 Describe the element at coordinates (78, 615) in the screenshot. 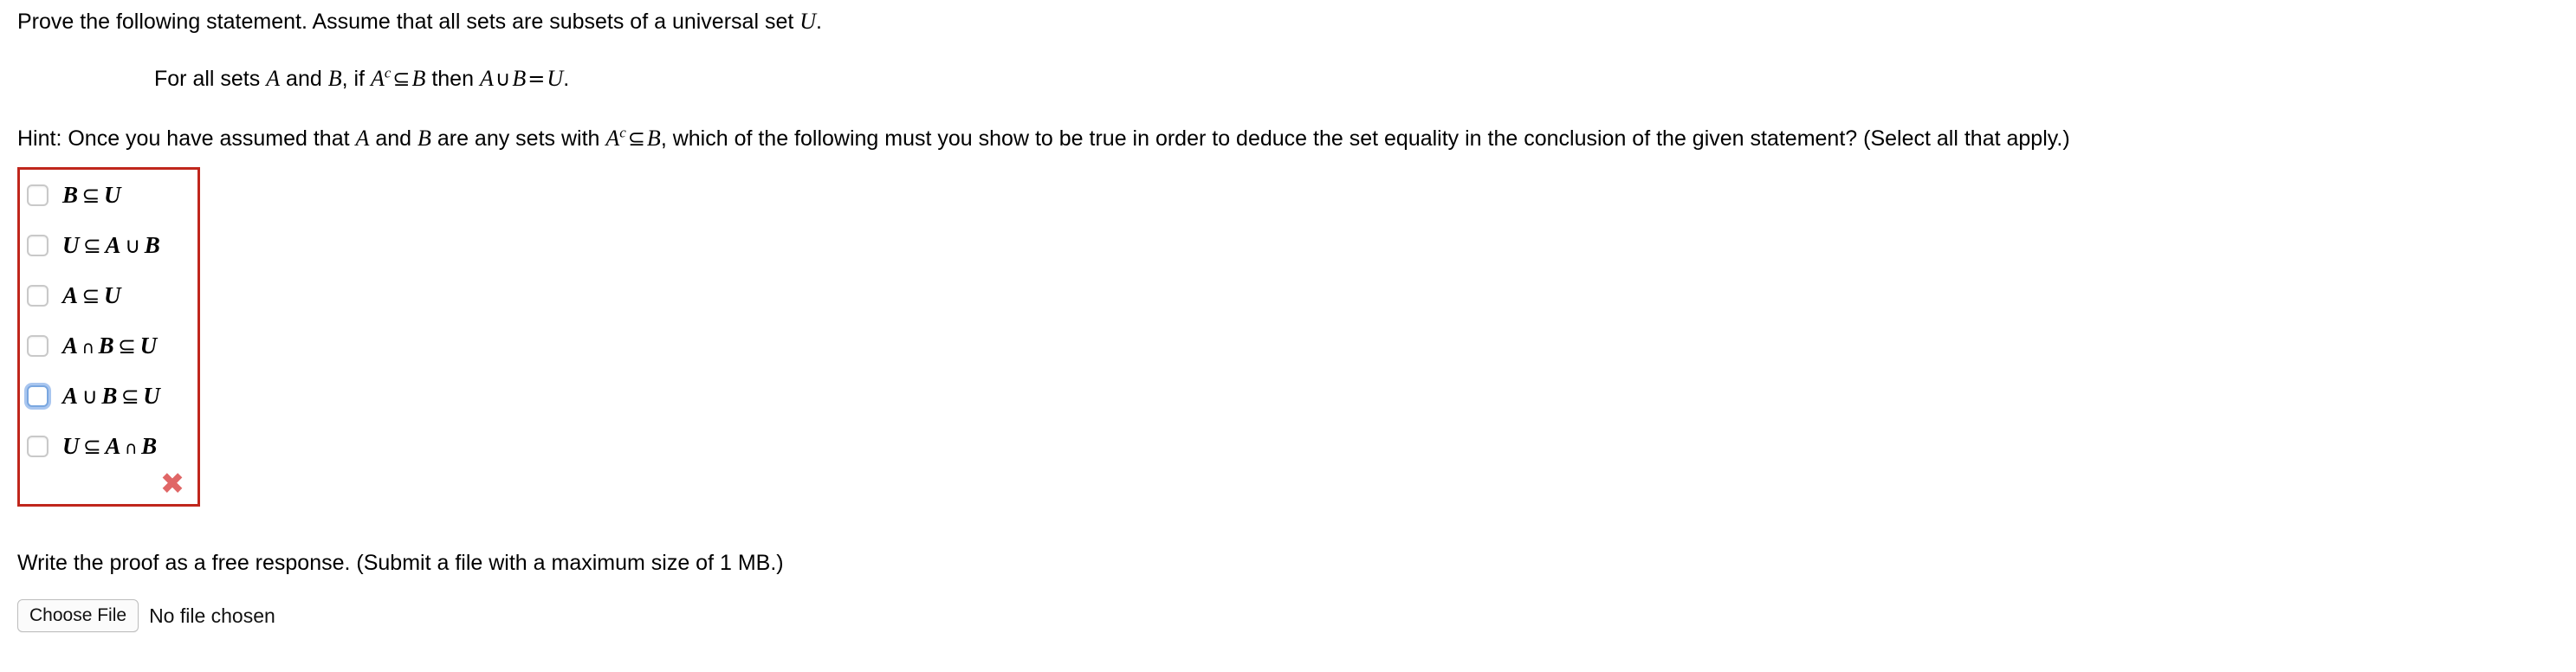

I see `choose-file-button: Choose File` at that location.